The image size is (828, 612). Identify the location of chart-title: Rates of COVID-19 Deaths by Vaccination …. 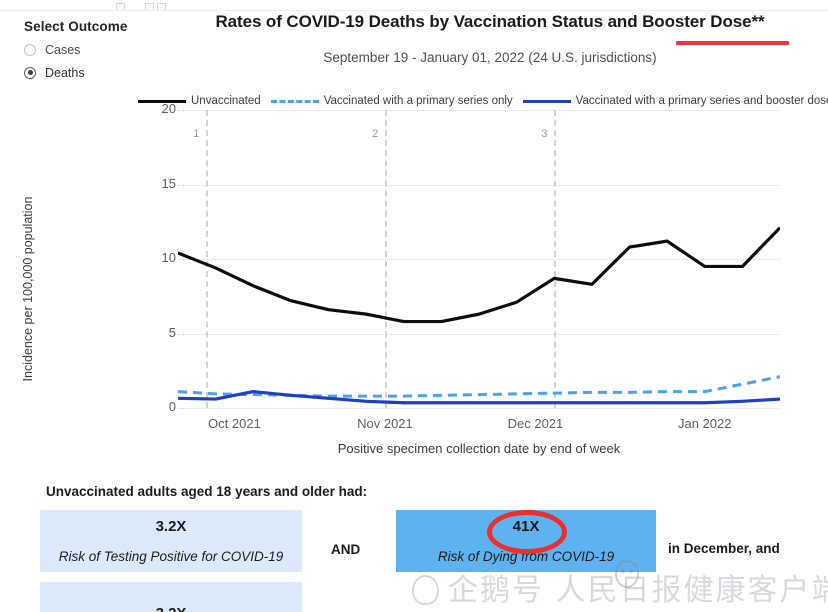
(490, 21).